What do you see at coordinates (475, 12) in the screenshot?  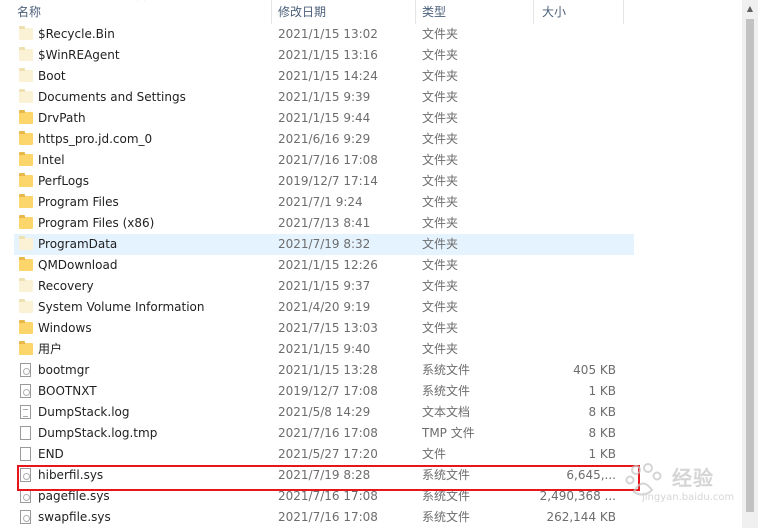 I see `column-header-type: 类型` at bounding box center [475, 12].